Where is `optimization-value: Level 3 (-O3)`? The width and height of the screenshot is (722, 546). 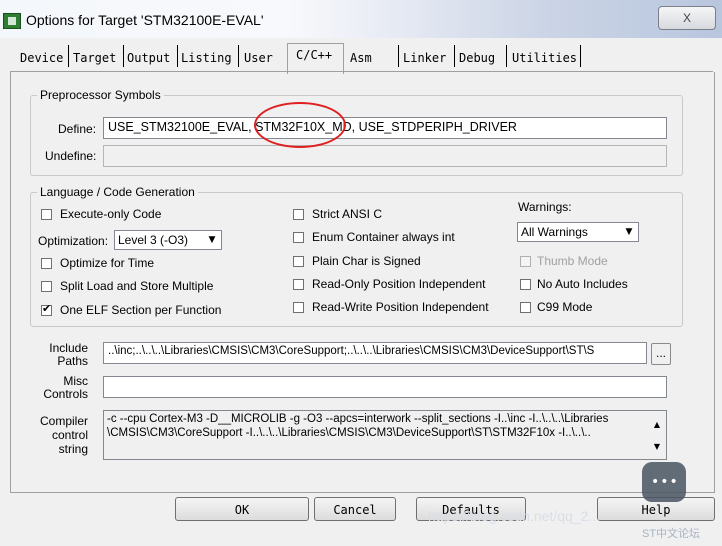 optimization-value: Level 3 (-O3) is located at coordinates (153, 240).